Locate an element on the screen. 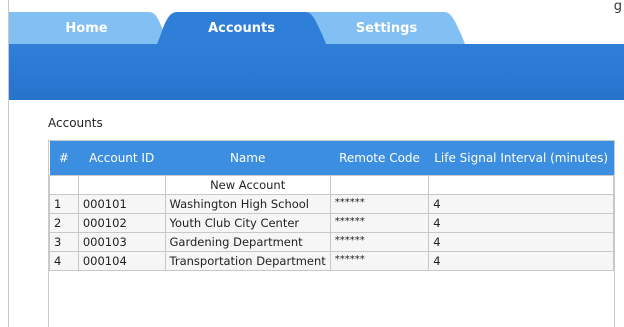  row-name: Washington High School is located at coordinates (247, 203).